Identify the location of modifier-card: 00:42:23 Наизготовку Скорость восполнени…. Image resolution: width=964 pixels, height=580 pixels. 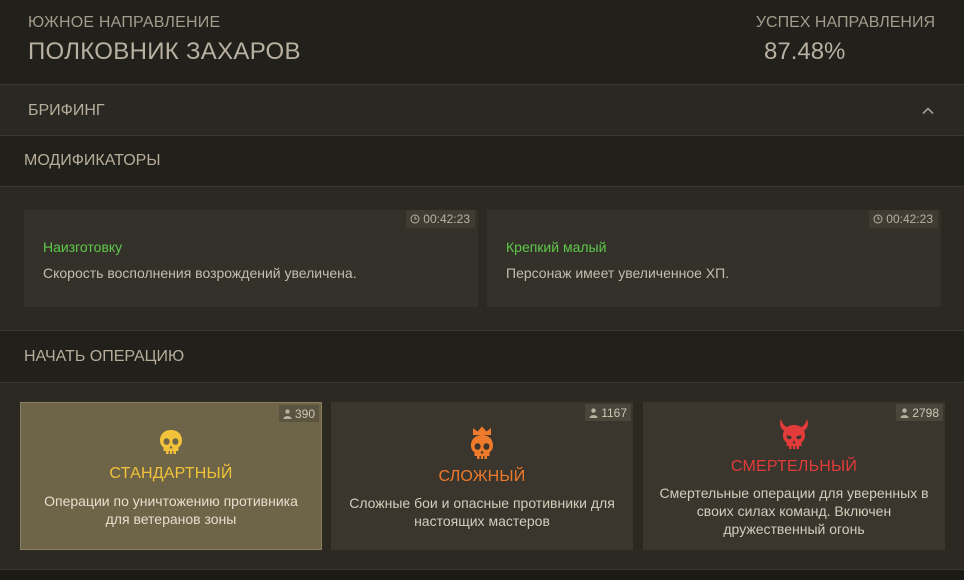
(251, 258).